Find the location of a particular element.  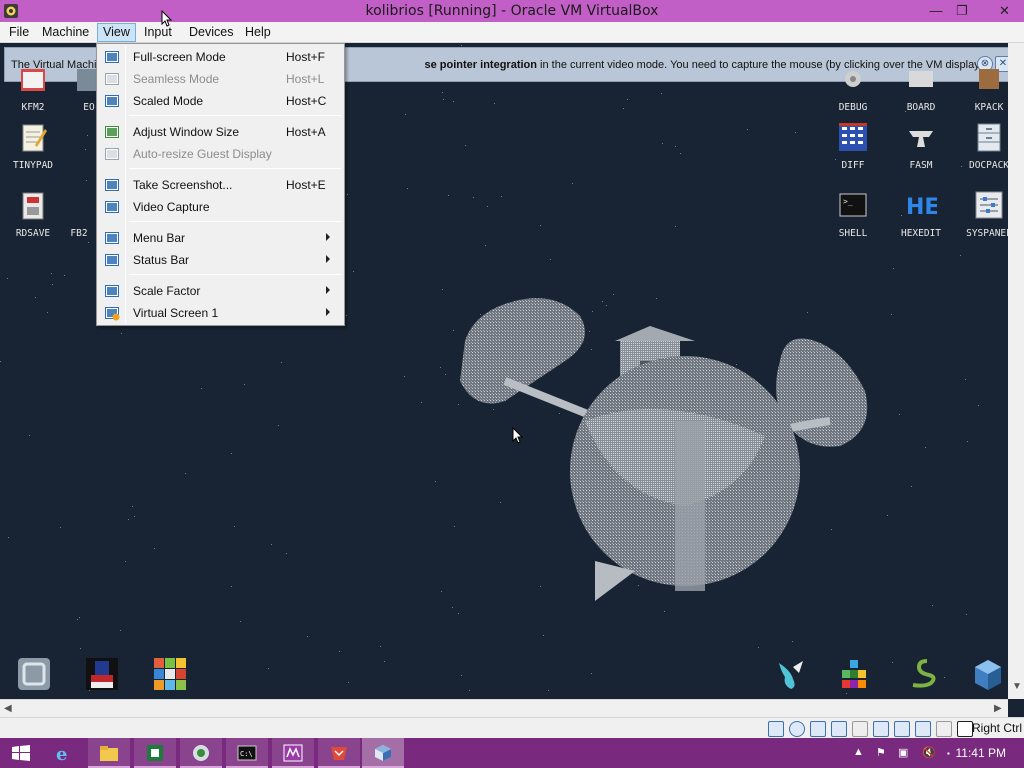

shared-folder-icon is located at coordinates (881, 729).